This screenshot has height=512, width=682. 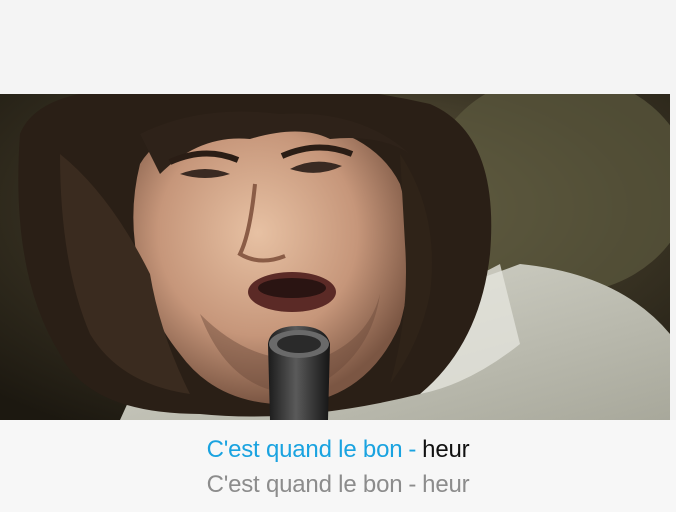 What do you see at coordinates (679, 256) in the screenshot?
I see `right-border` at bounding box center [679, 256].